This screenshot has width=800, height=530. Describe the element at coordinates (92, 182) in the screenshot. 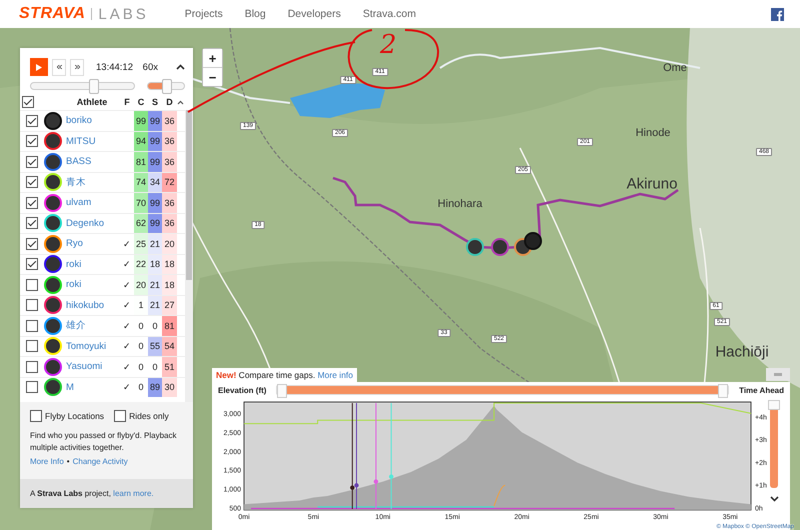

I see `athlete-name: 青木` at that location.